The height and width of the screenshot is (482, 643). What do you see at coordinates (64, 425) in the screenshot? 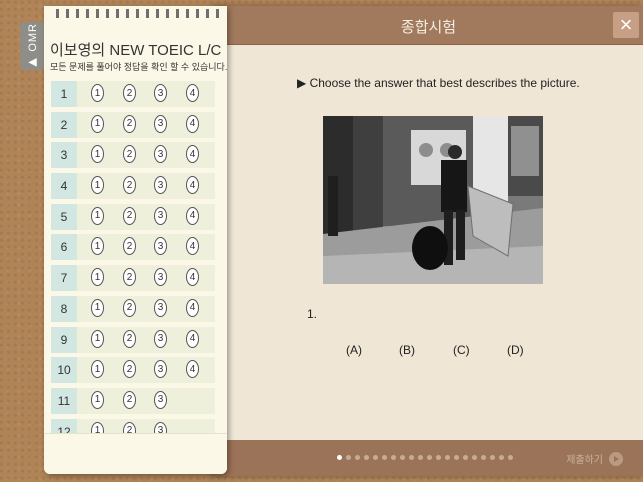
I see `omr-row-number: 12` at bounding box center [64, 425].